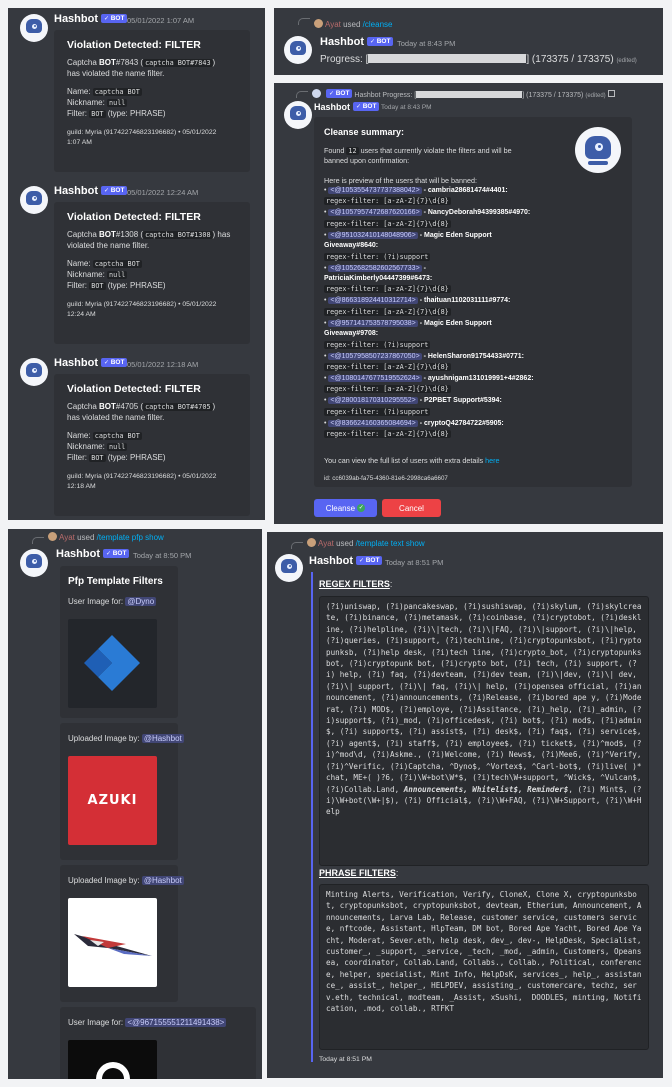  Describe the element at coordinates (411, 508) in the screenshot. I see `cancel-button: Cancel` at that location.